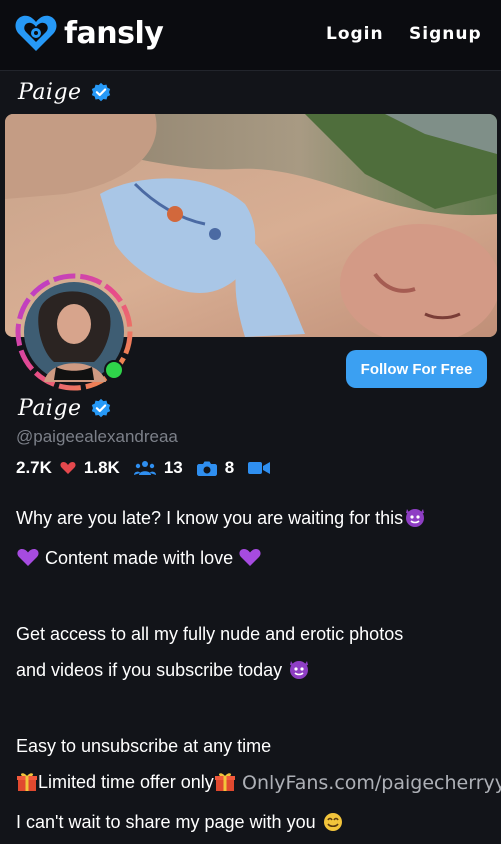 The image size is (501, 844). Describe the element at coordinates (97, 436) in the screenshot. I see `profile-handle: @paigeealexandreaa` at that location.